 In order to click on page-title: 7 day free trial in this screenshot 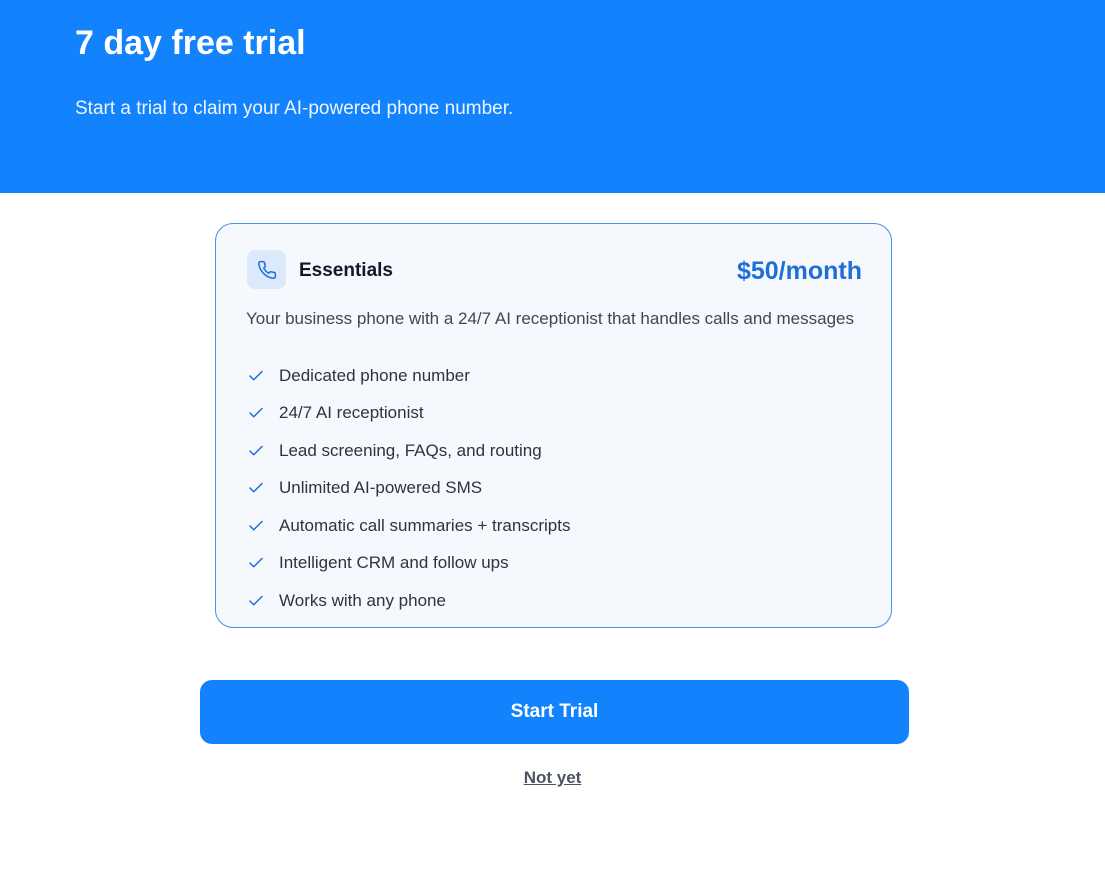, I will do `click(190, 43)`.